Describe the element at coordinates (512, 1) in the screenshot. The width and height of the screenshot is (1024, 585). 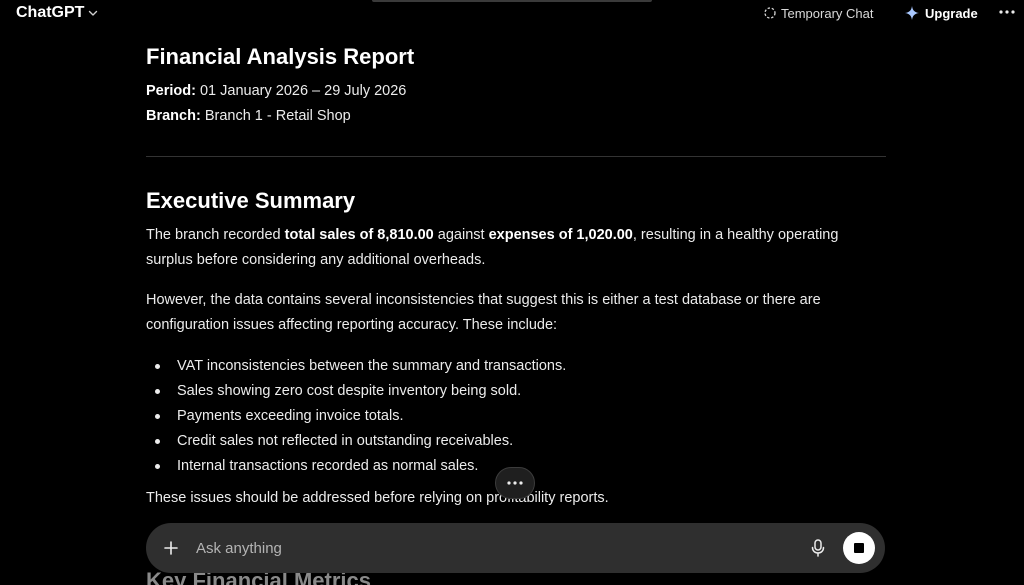
I see `top-edge-indicator` at that location.